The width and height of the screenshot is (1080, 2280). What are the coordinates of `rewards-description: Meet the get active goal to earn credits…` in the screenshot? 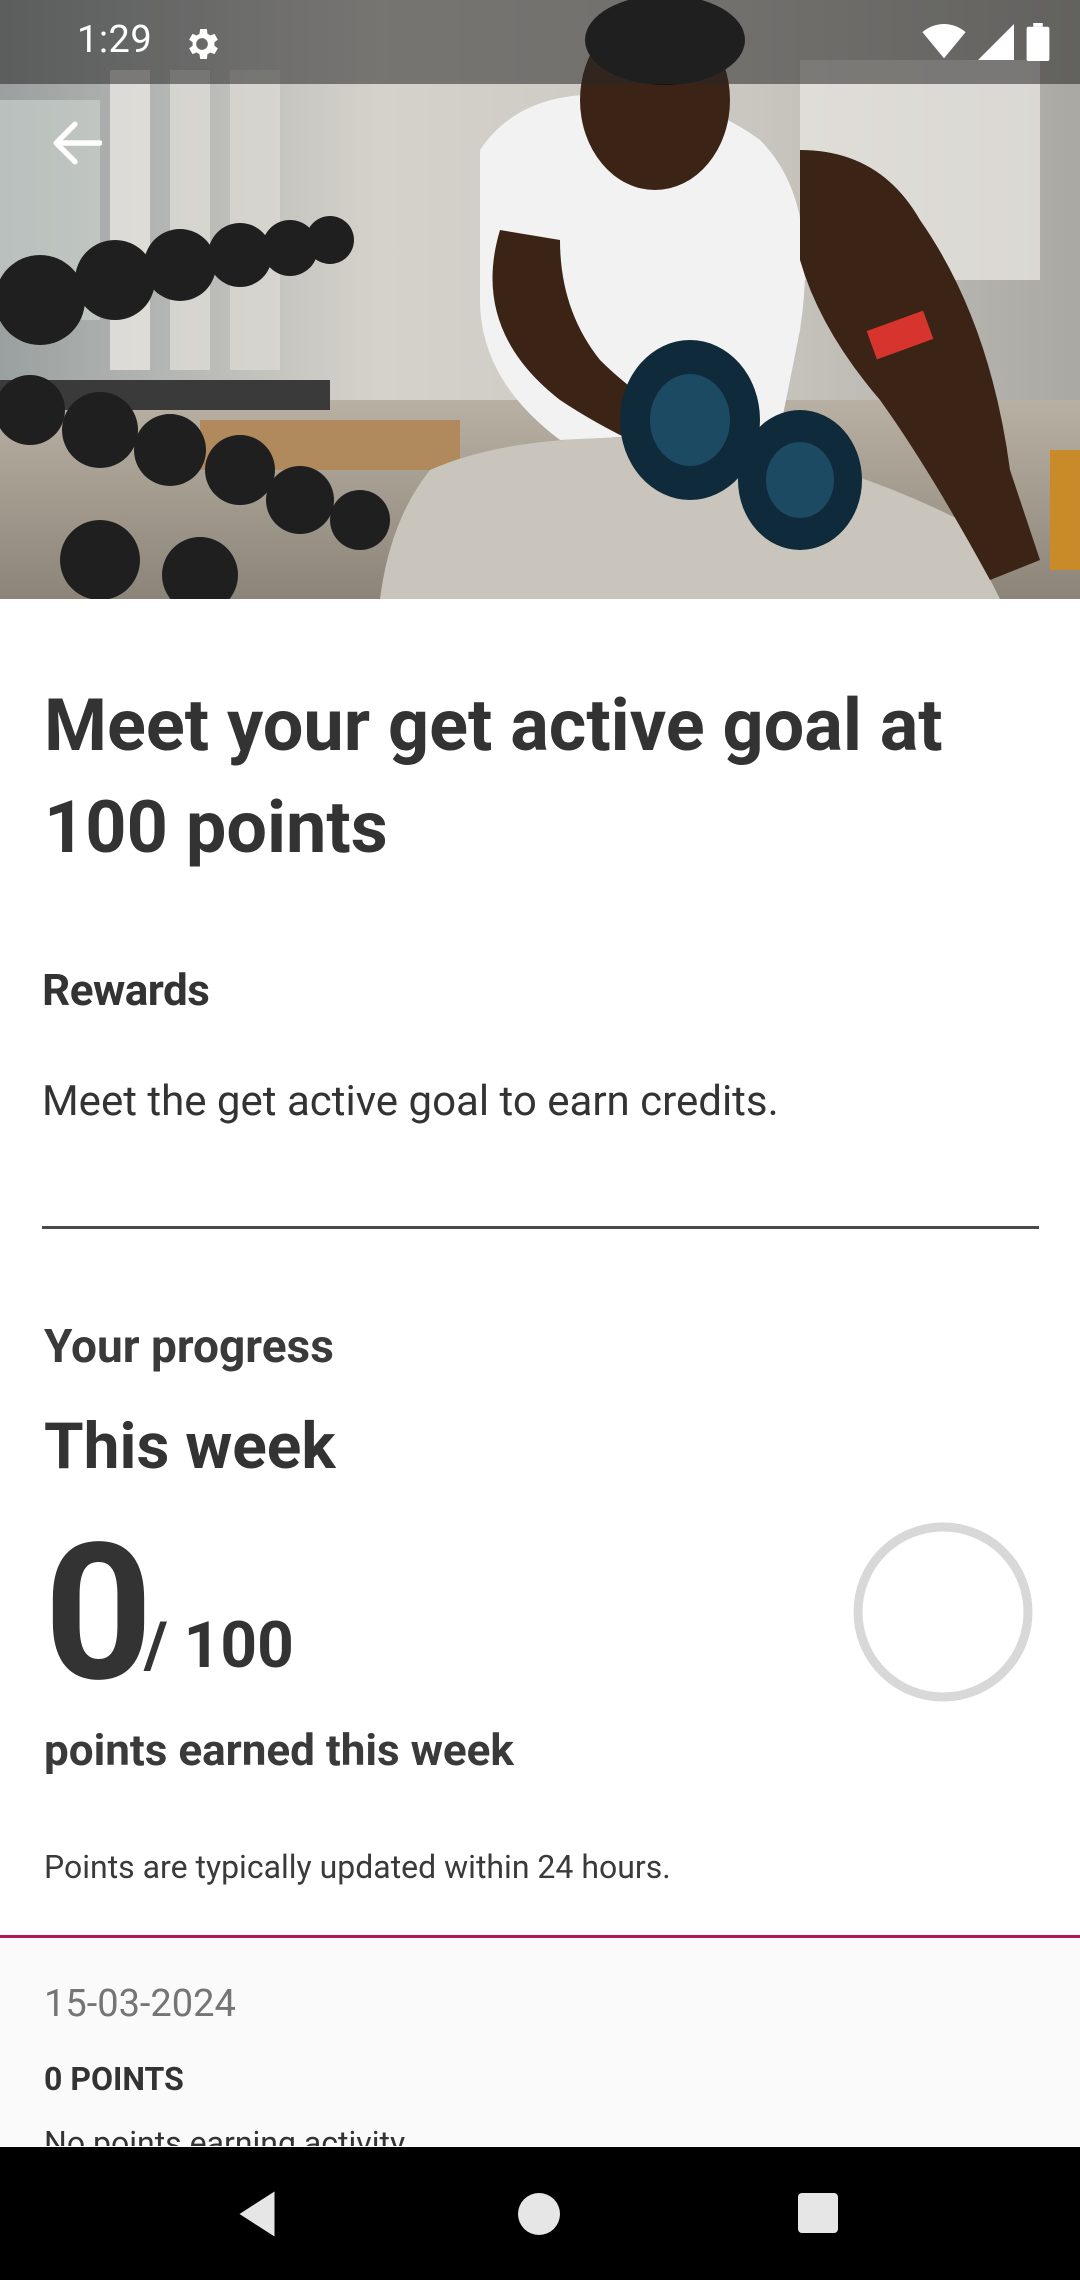 It's located at (410, 1101).